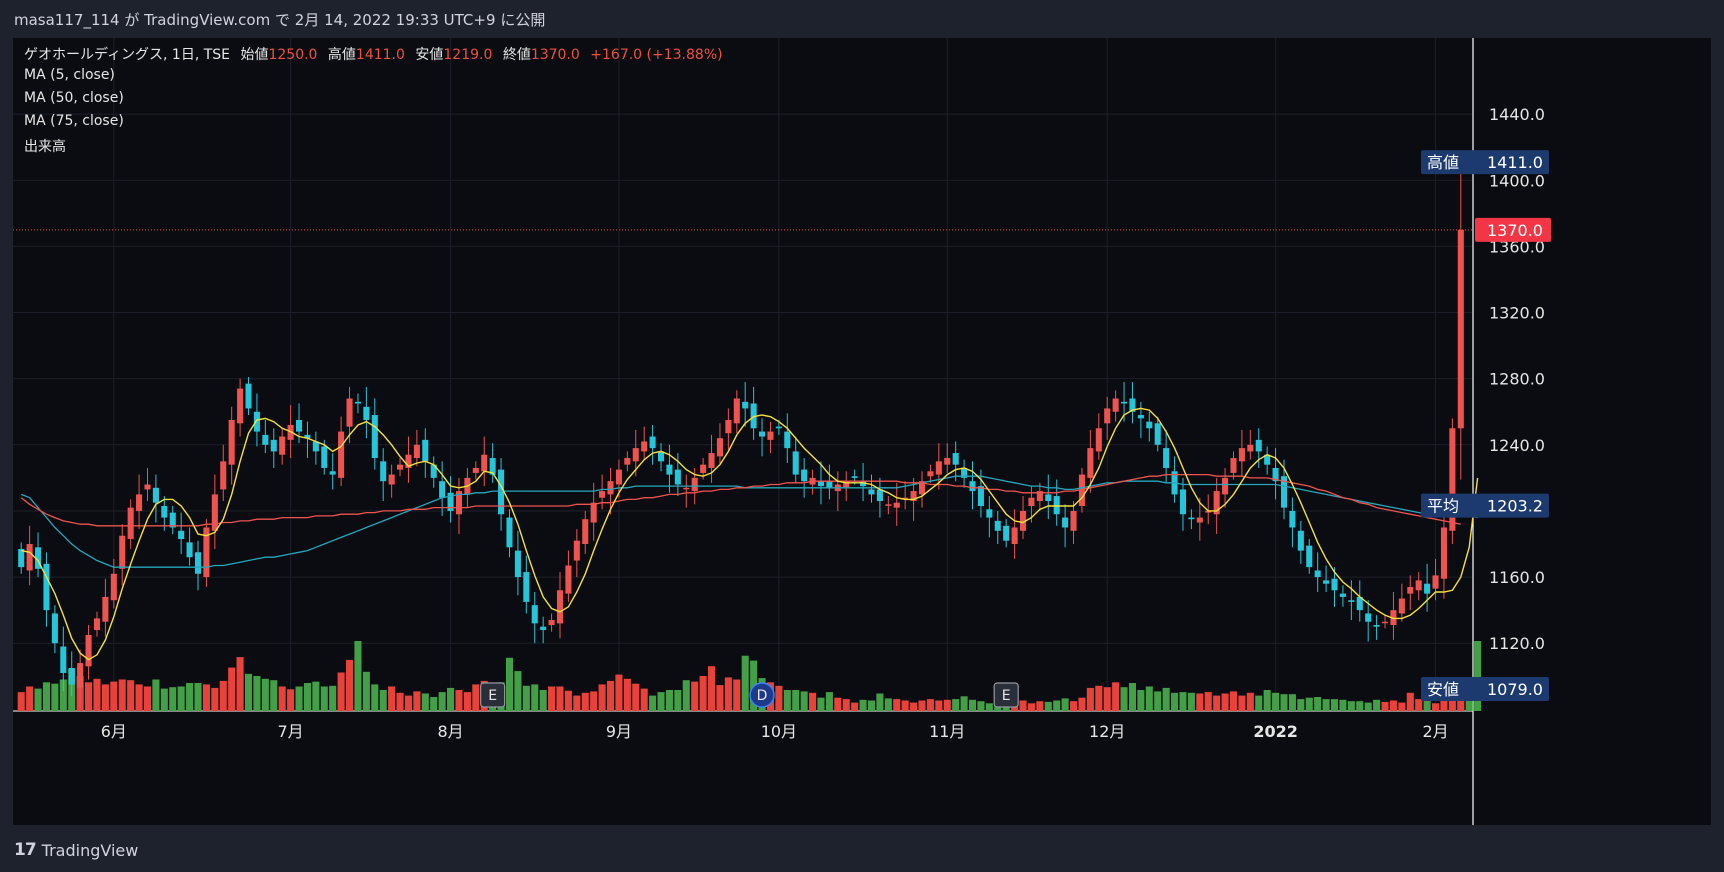  I want to click on event-label: D, so click(762, 696).